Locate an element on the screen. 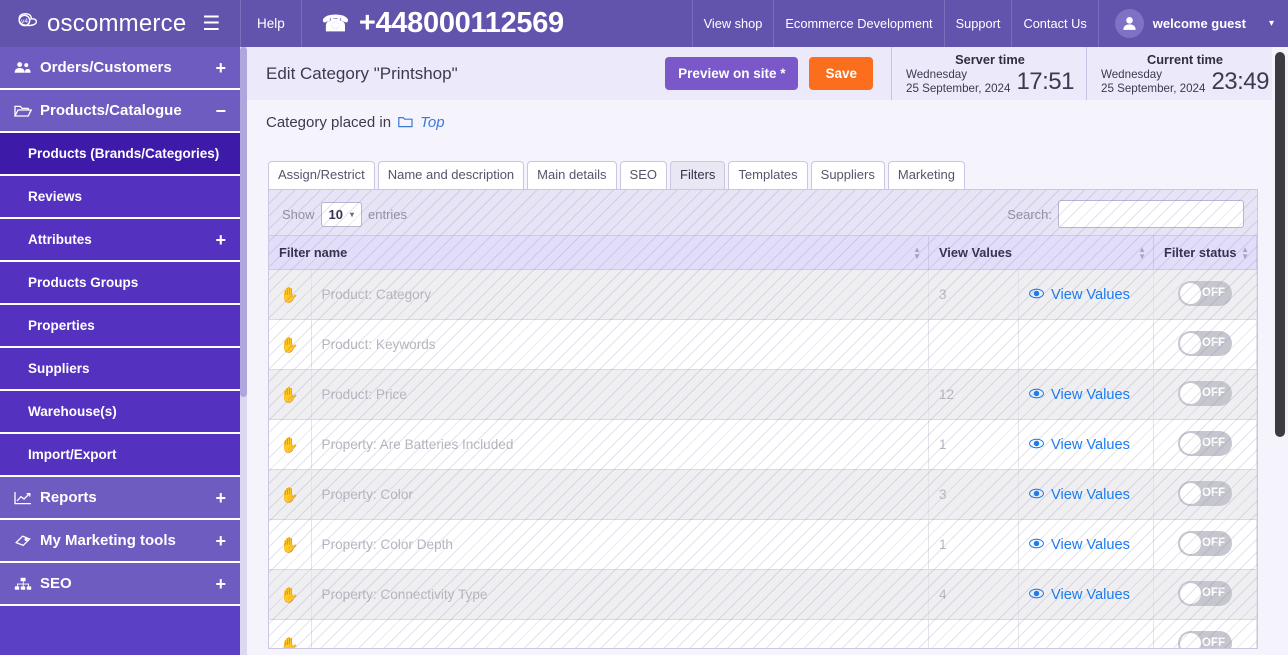 The width and height of the screenshot is (1288, 655). sidebar-item-import-export: Import/Export is located at coordinates (120, 455).